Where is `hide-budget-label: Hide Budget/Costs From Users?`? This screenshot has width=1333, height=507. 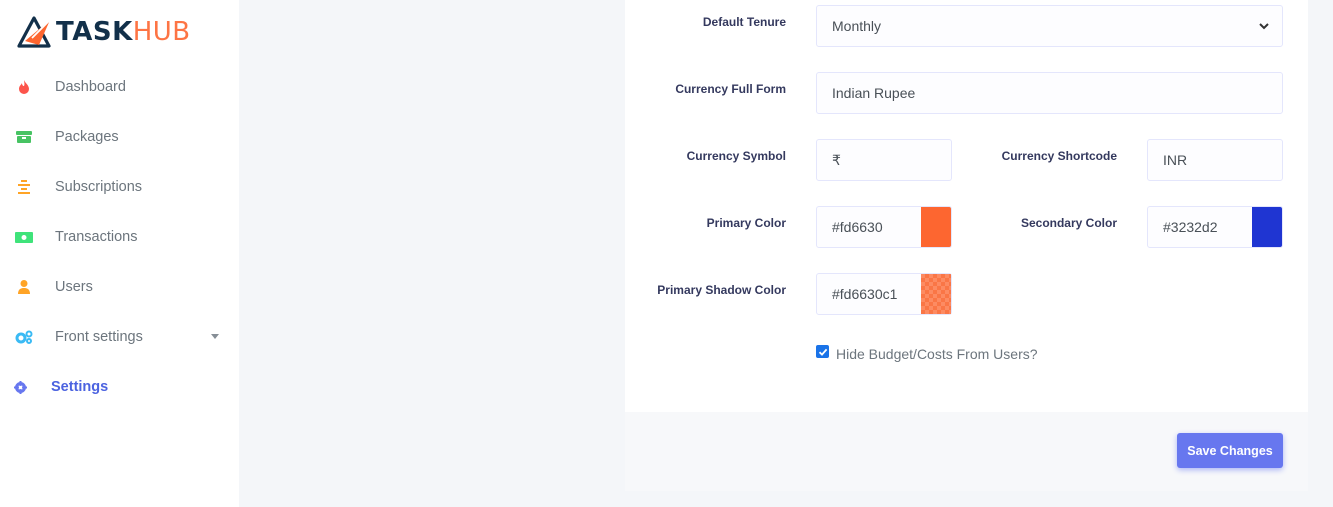
hide-budget-label: Hide Budget/Costs From Users? is located at coordinates (937, 354).